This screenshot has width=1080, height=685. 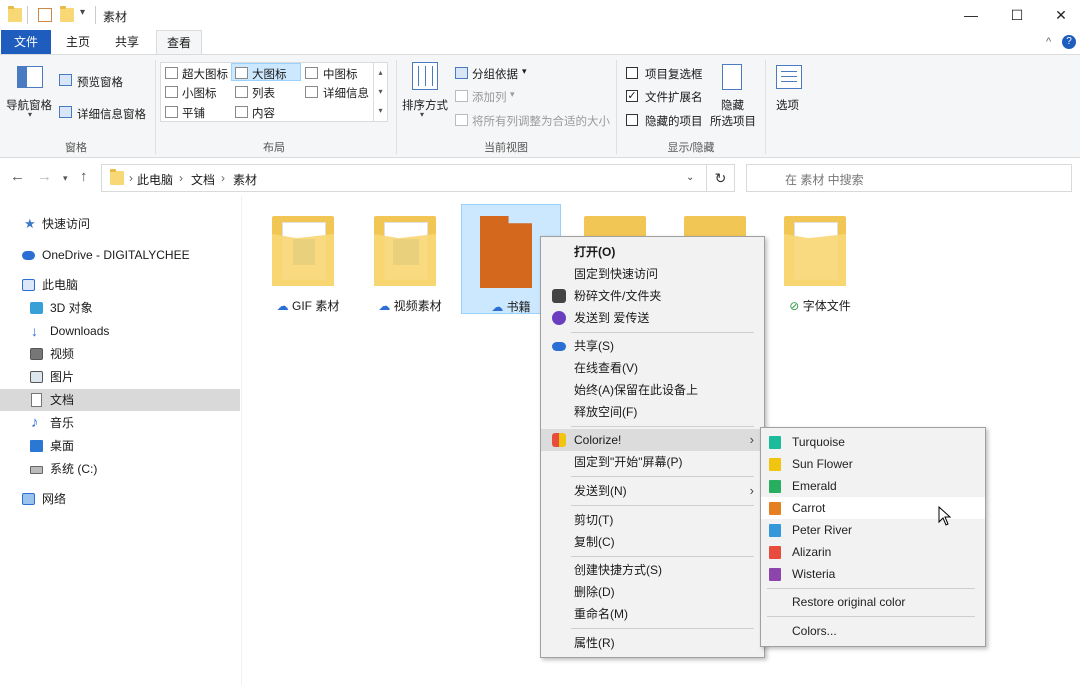 I want to click on layout-list: 列表, so click(x=263, y=93).